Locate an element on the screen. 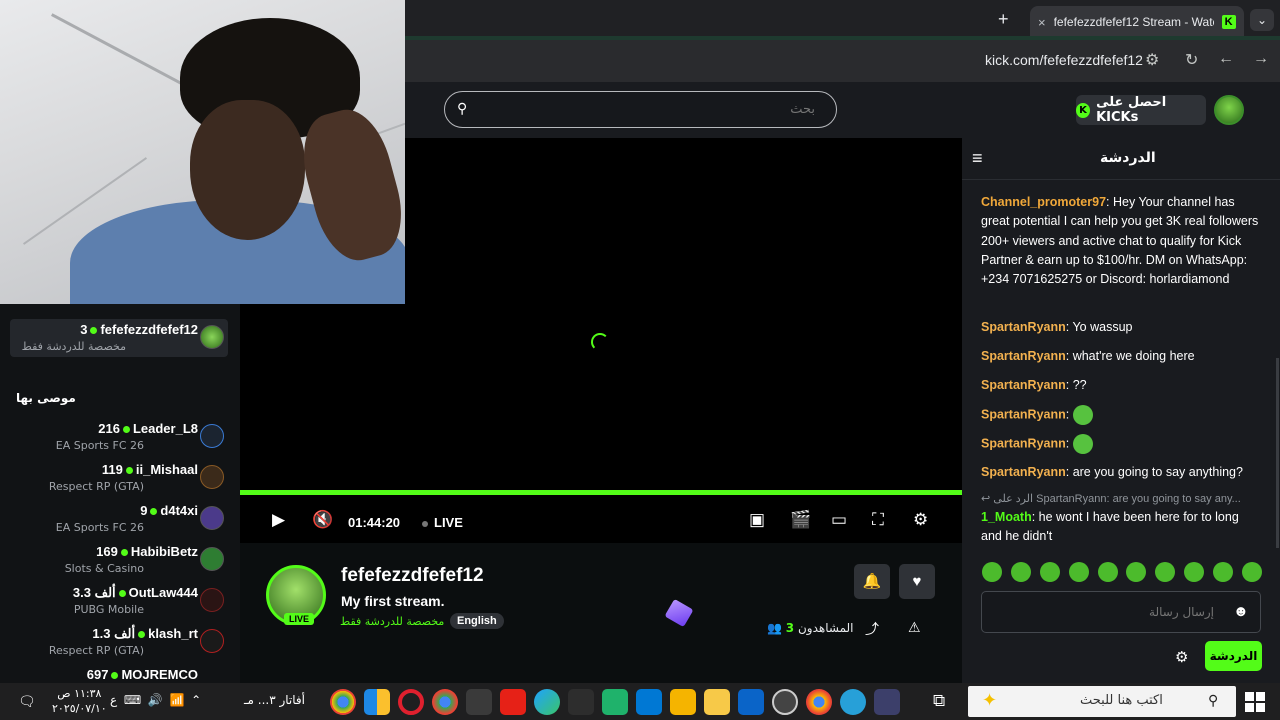 The image size is (1280, 720). sidebar-recommended-item: 119 ii_Mishaal Respect RP (GTA) is located at coordinates (119, 478).